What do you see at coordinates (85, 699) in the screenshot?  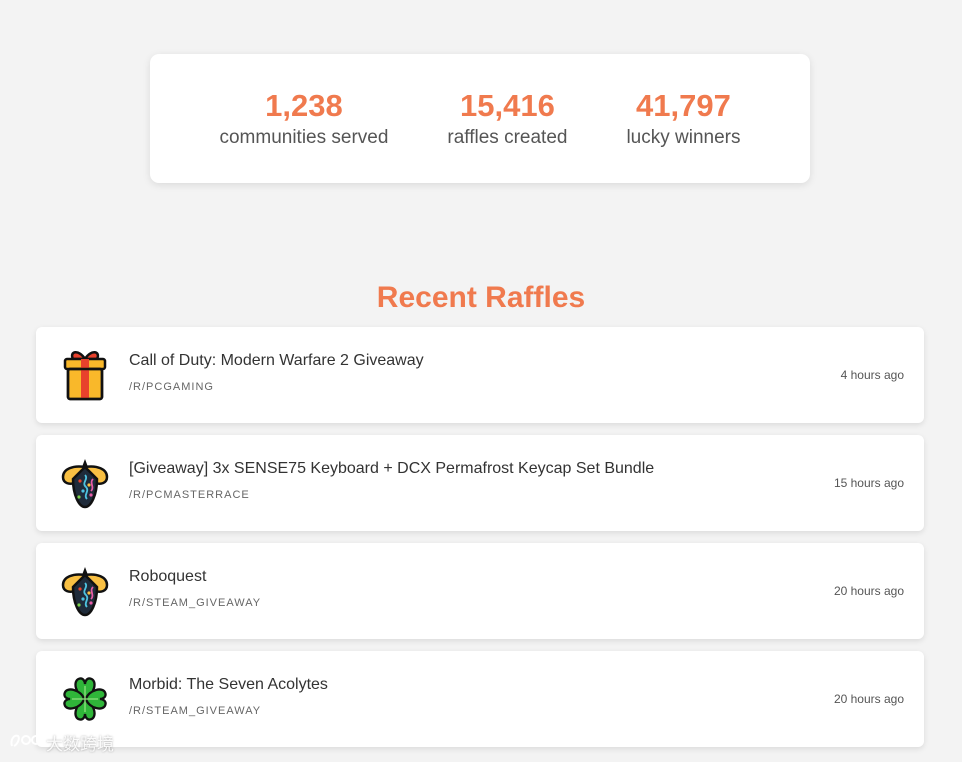 I see `four-leaf-clover-icon` at bounding box center [85, 699].